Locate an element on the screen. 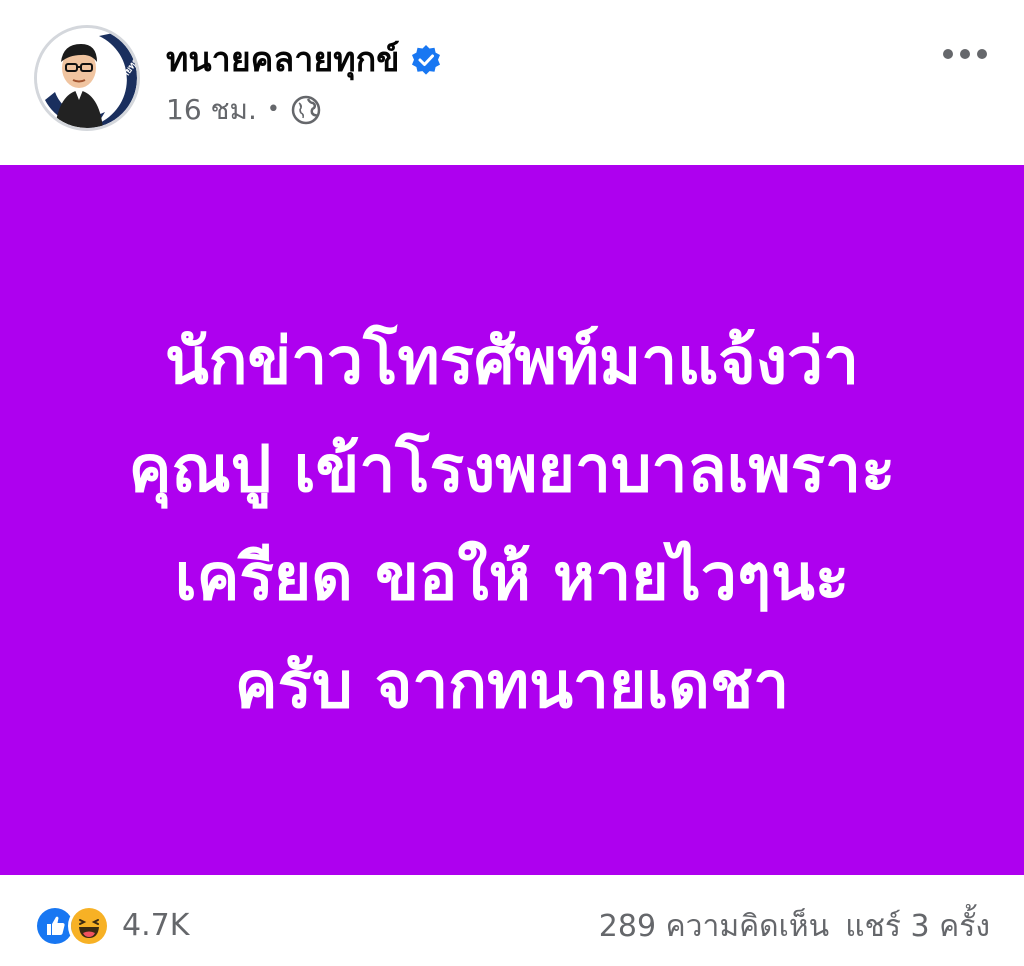 Image resolution: width=1024 pixels, height=966 pixels. page-name: ทนายคลายทุกข์ is located at coordinates (283, 60).